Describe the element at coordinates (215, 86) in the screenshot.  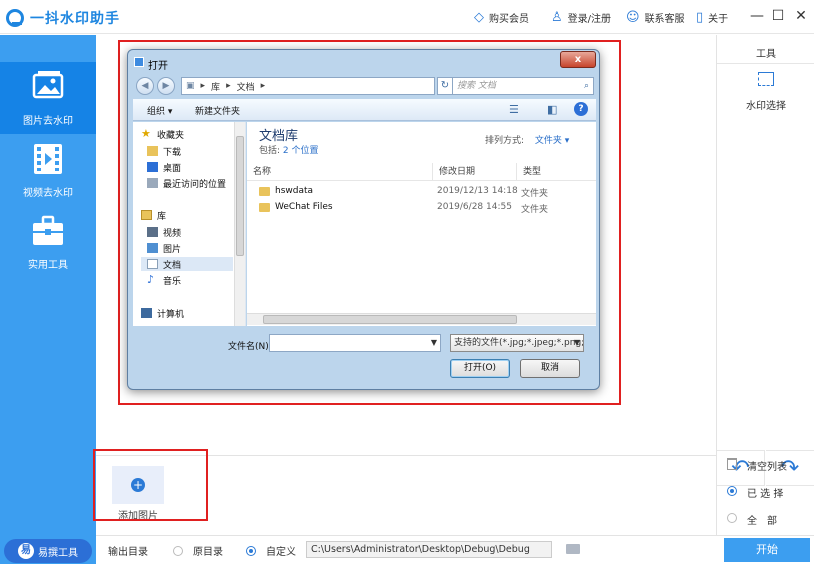
I see `breadcrumb-library: 库` at that location.